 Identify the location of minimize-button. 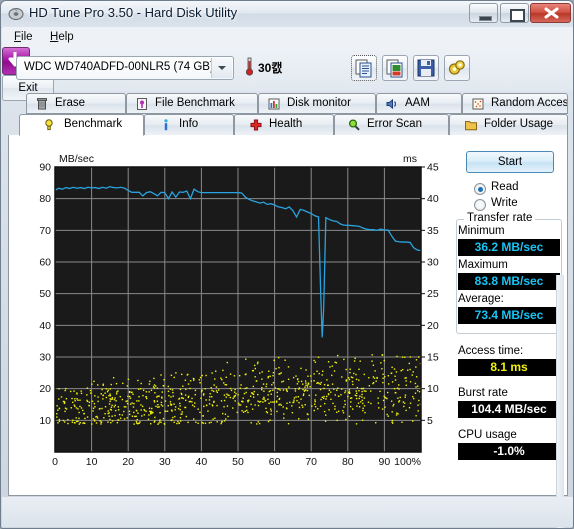
(483, 13).